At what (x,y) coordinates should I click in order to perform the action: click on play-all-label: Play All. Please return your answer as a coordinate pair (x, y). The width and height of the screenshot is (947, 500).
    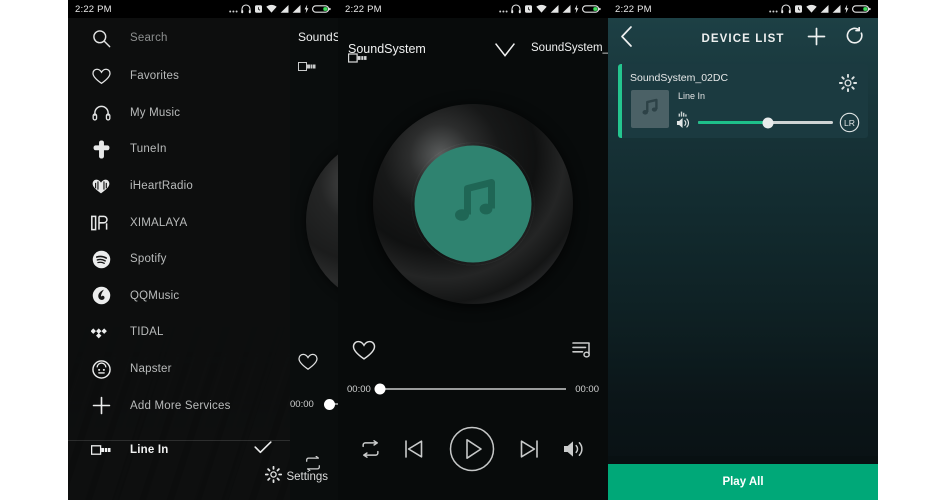
    Looking at the image, I should click on (743, 482).